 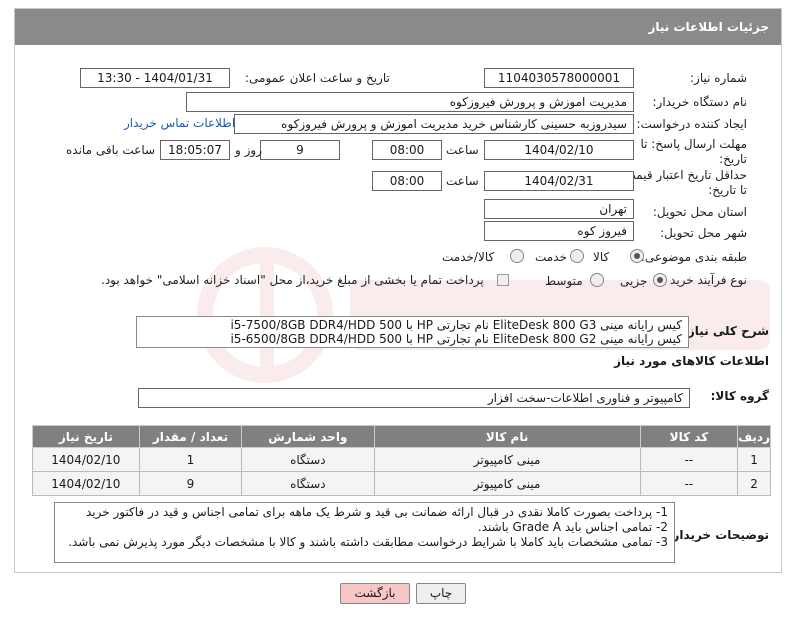 I want to click on process-minor-label: جزیی, so click(x=634, y=281).